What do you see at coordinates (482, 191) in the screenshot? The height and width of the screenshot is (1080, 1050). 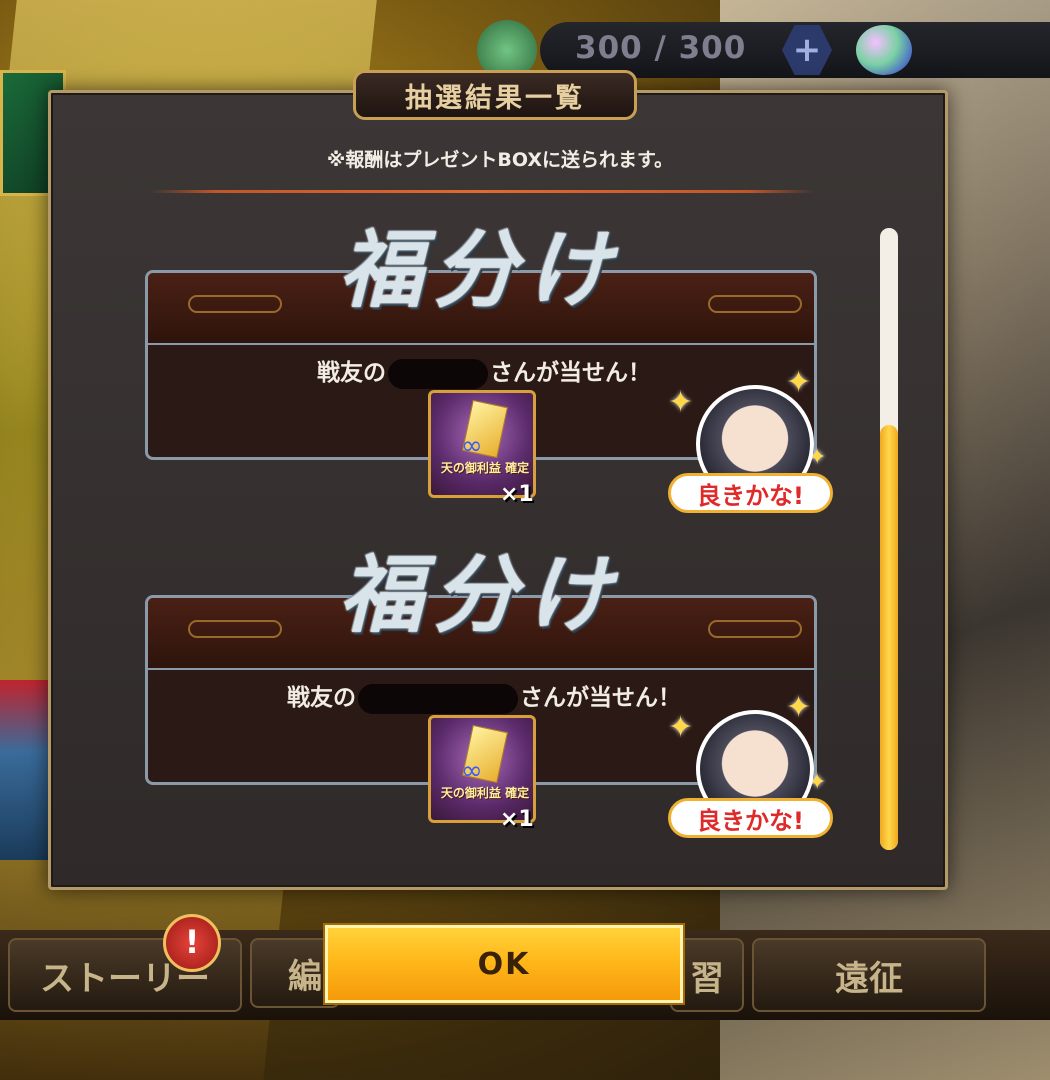 I see `divider` at bounding box center [482, 191].